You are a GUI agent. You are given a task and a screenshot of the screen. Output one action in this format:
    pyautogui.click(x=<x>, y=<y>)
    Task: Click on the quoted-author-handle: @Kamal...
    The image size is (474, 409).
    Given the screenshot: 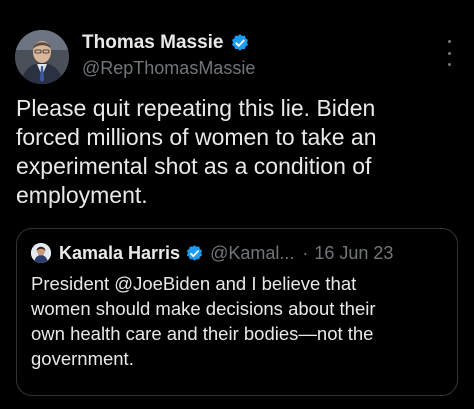 What is the action you would take?
    pyautogui.click(x=252, y=253)
    